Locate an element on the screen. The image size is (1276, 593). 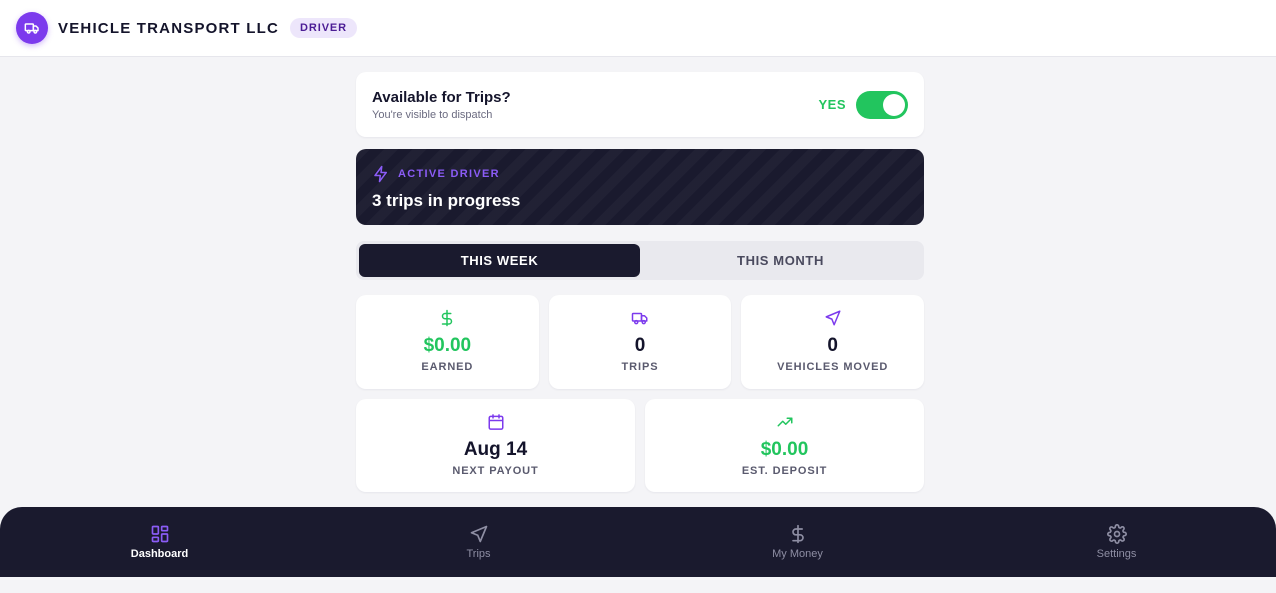
est-deposit-value: $0.00 is located at coordinates (784, 449).